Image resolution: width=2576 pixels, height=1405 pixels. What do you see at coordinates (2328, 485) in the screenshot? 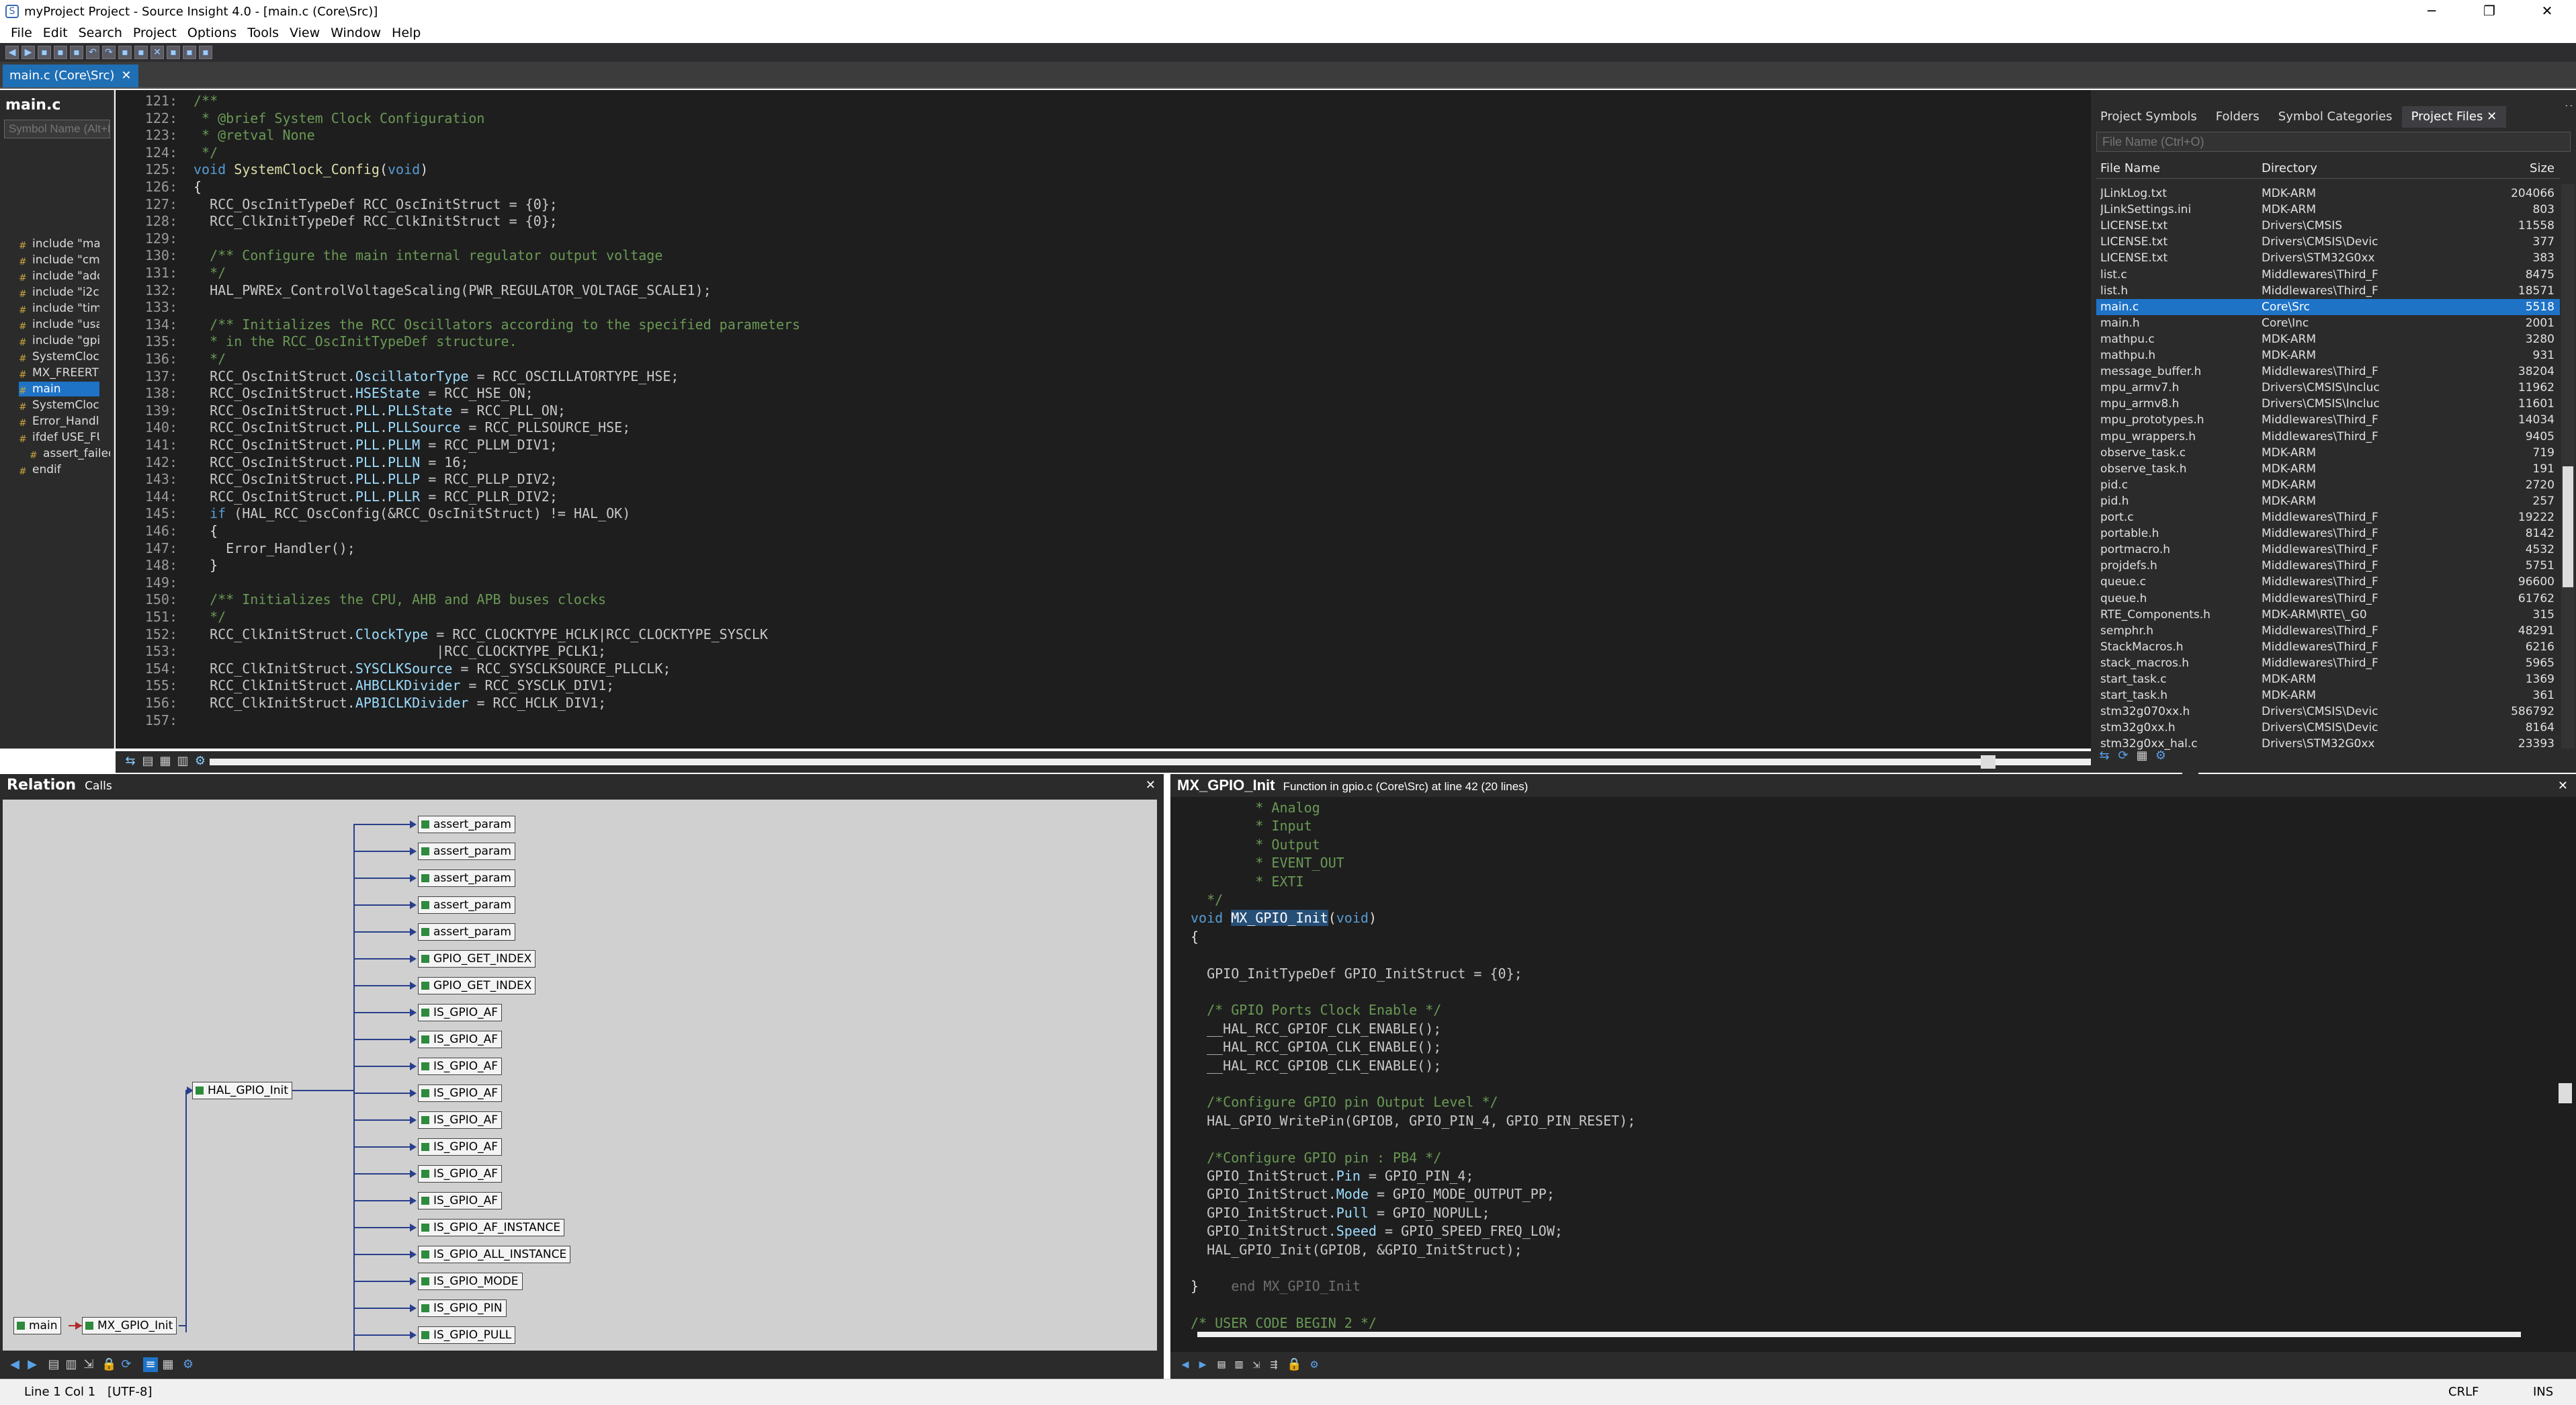
I see `file-row: pid.c MDK-ARM 2720` at bounding box center [2328, 485].